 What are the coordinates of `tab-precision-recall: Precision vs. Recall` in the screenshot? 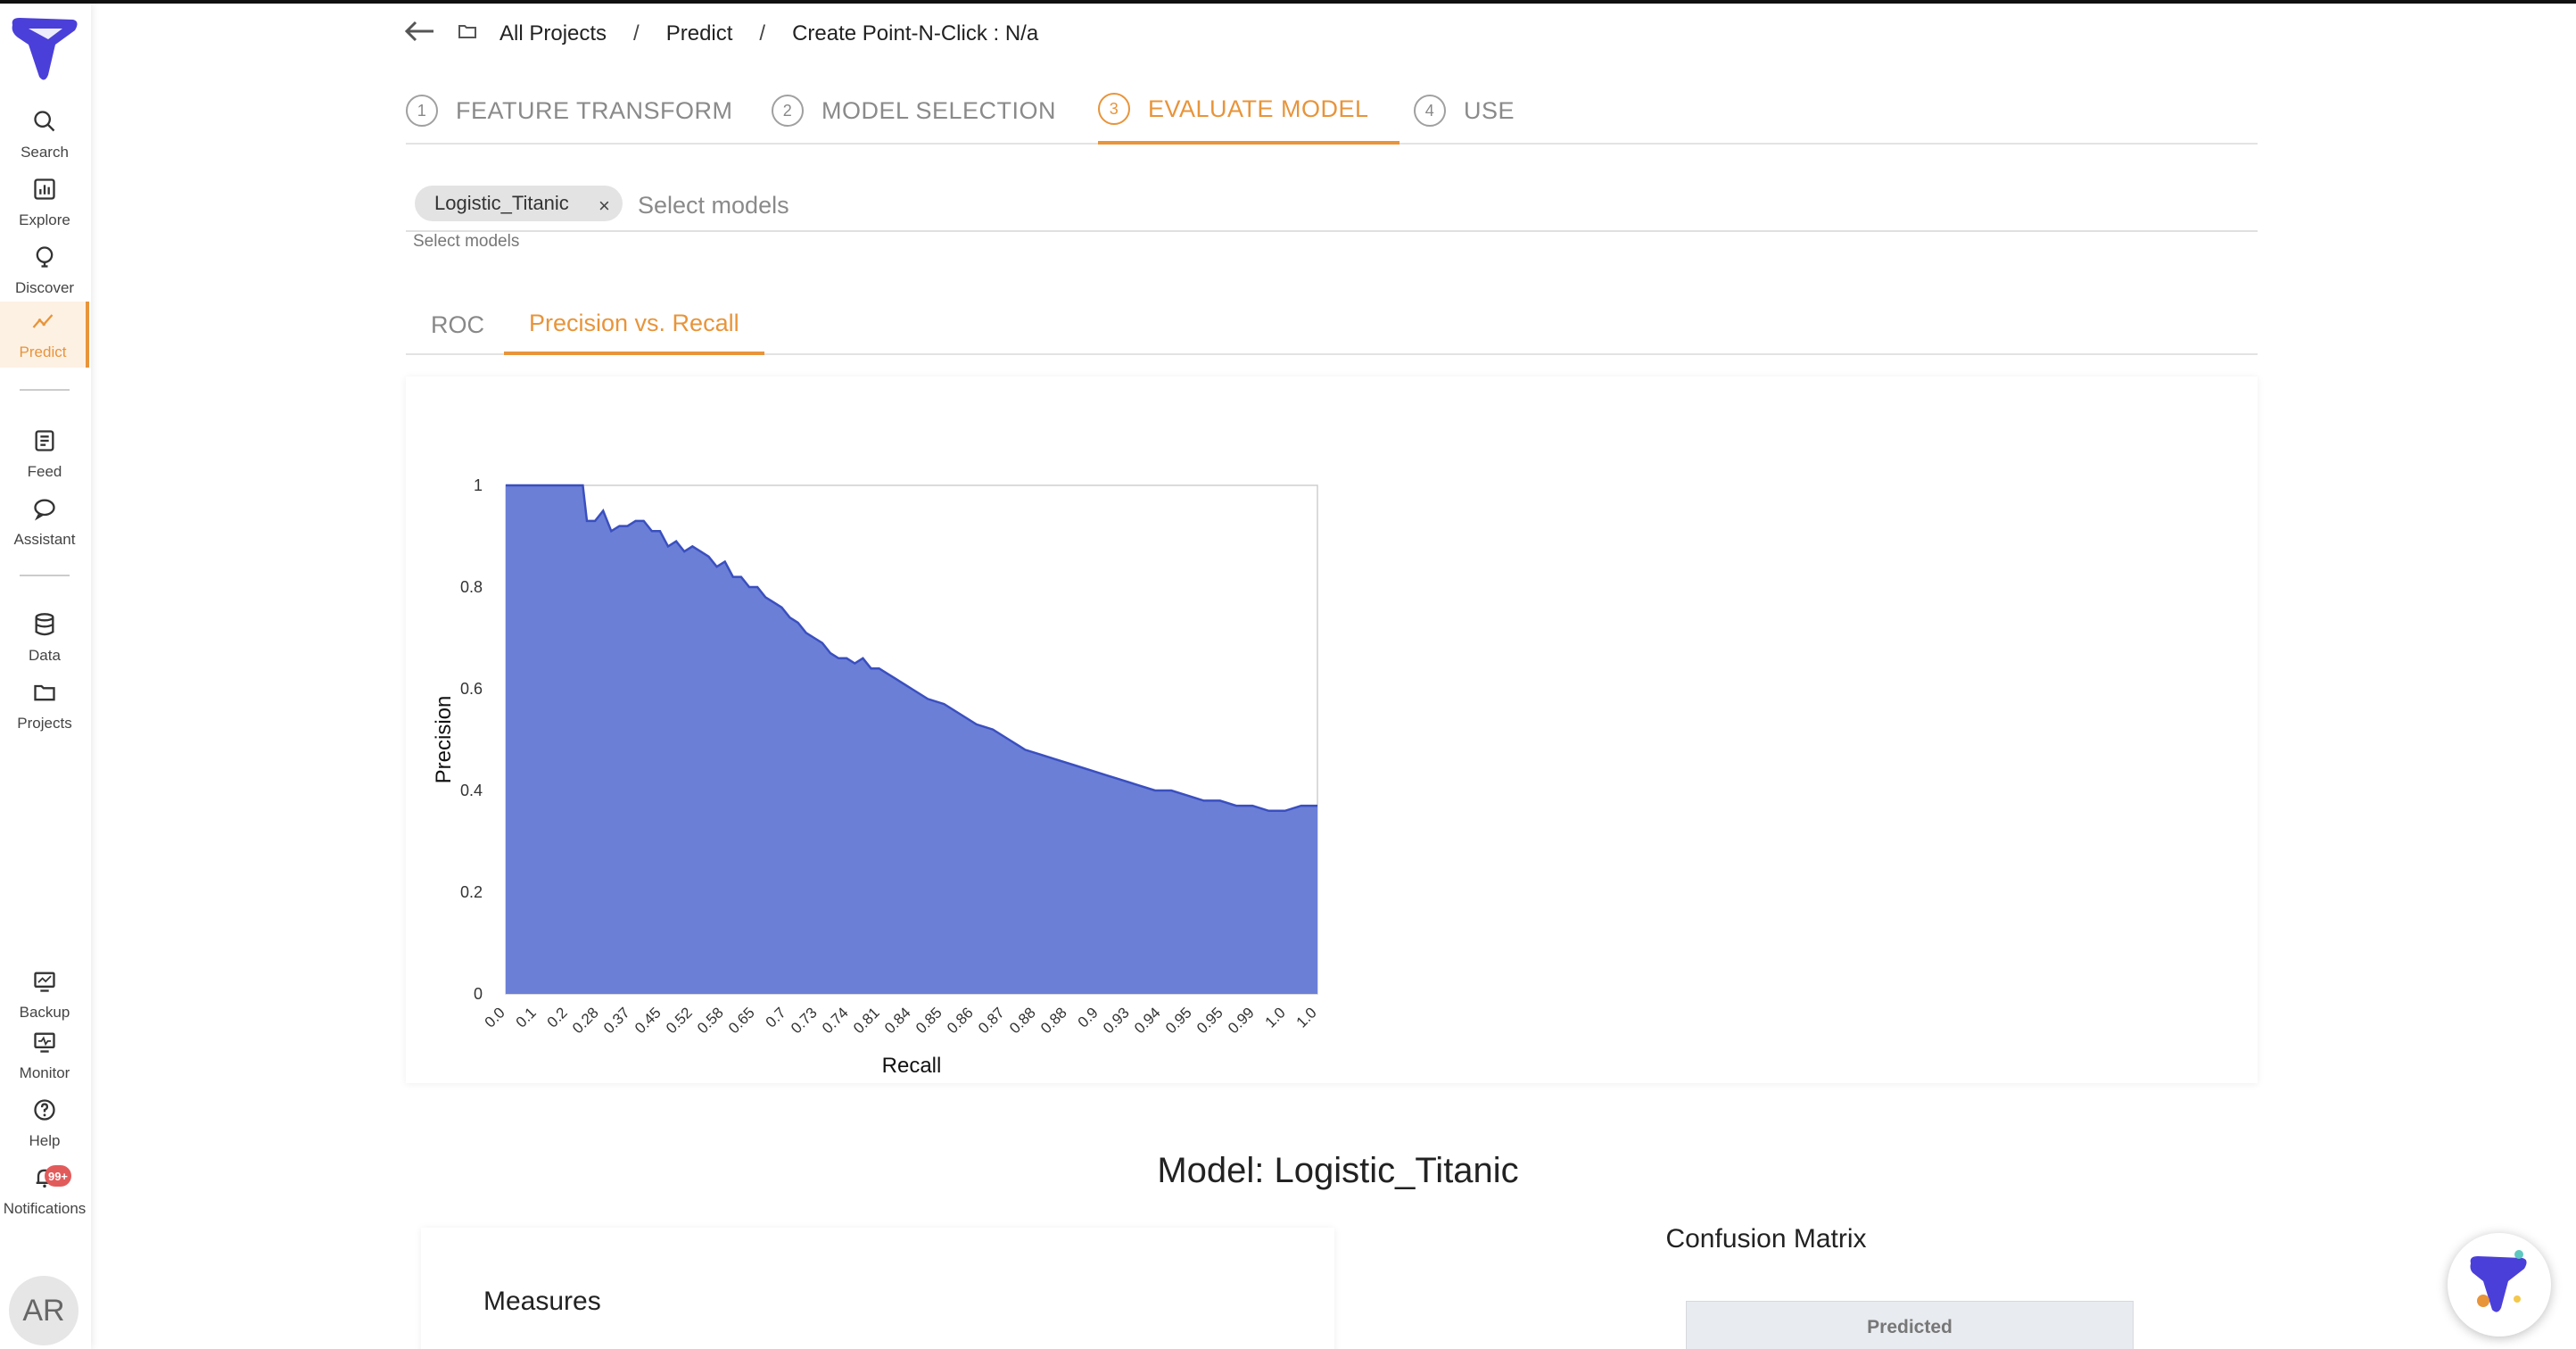 It's located at (634, 324).